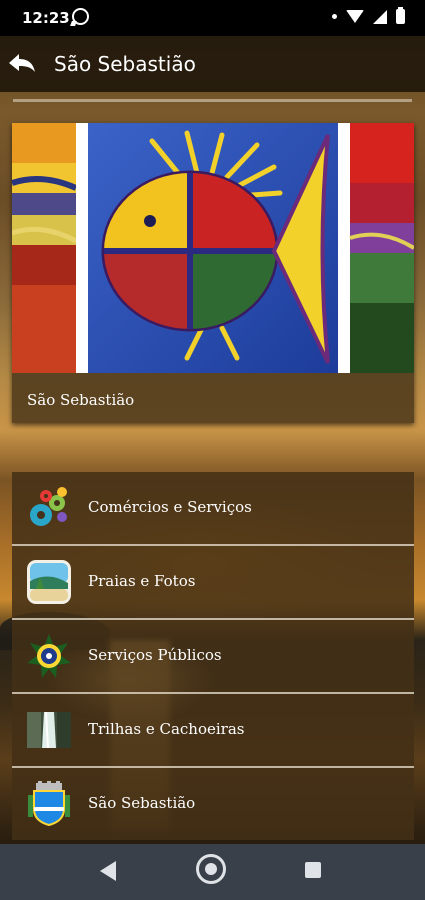 The width and height of the screenshot is (425, 900). What do you see at coordinates (170, 507) in the screenshot?
I see `menu-item-label: Comércios e Serviços` at bounding box center [170, 507].